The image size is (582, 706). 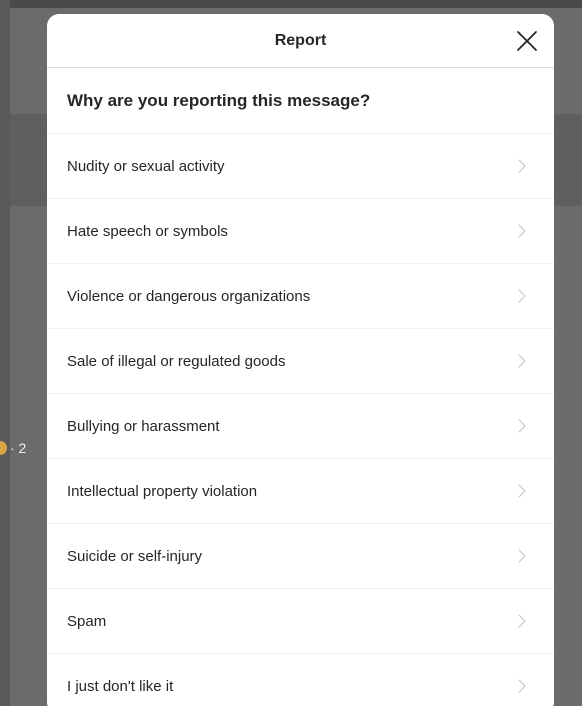 I want to click on modal-header: Report, so click(x=300, y=41).